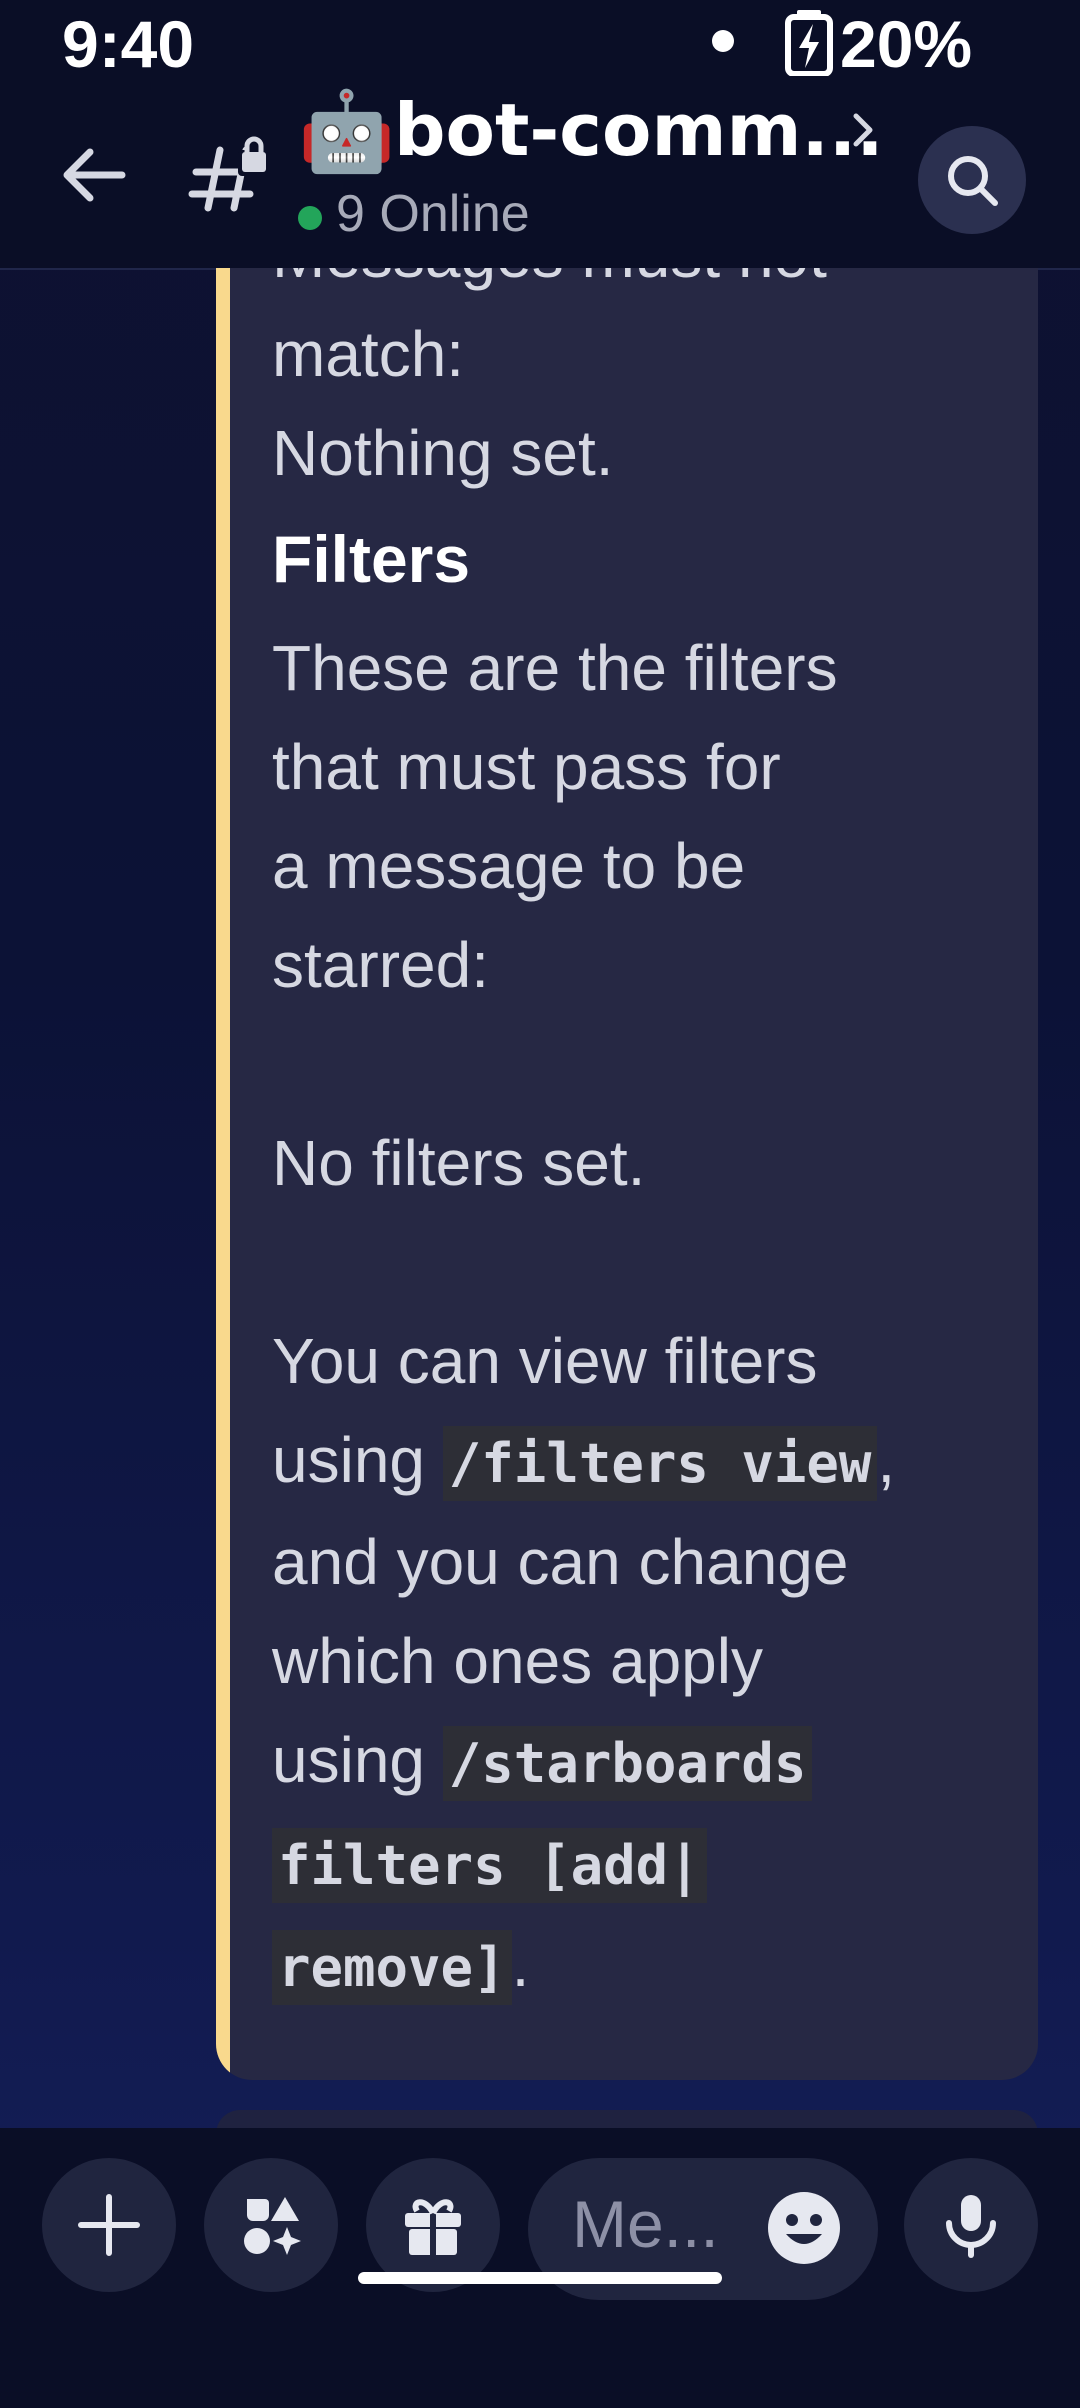  Describe the element at coordinates (128, 44) in the screenshot. I see `status-time: 9:40` at that location.